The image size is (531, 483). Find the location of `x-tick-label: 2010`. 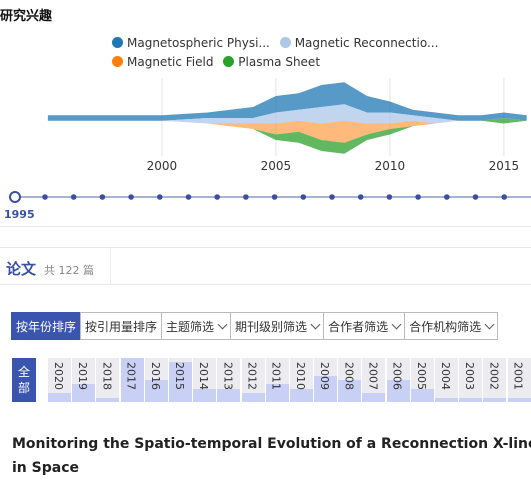

x-tick-label: 2010 is located at coordinates (390, 166).